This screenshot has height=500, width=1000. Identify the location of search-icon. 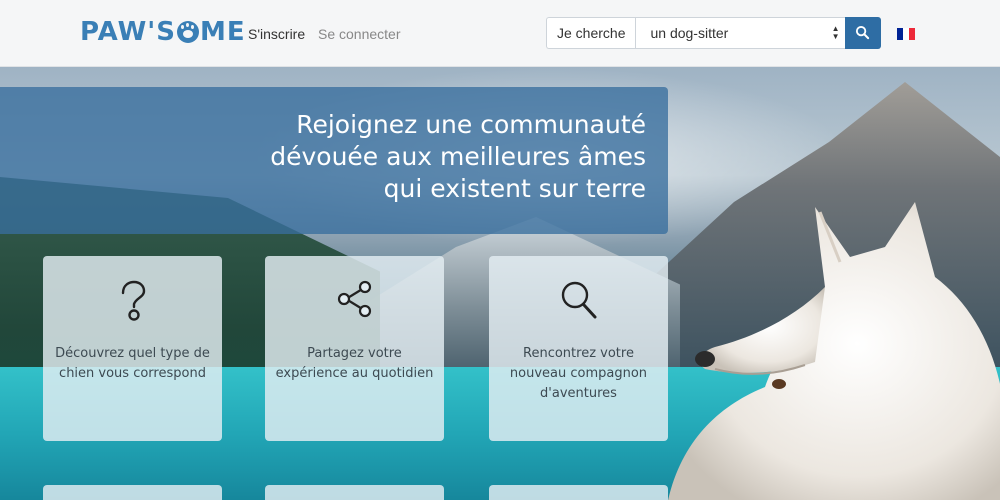
(862, 32).